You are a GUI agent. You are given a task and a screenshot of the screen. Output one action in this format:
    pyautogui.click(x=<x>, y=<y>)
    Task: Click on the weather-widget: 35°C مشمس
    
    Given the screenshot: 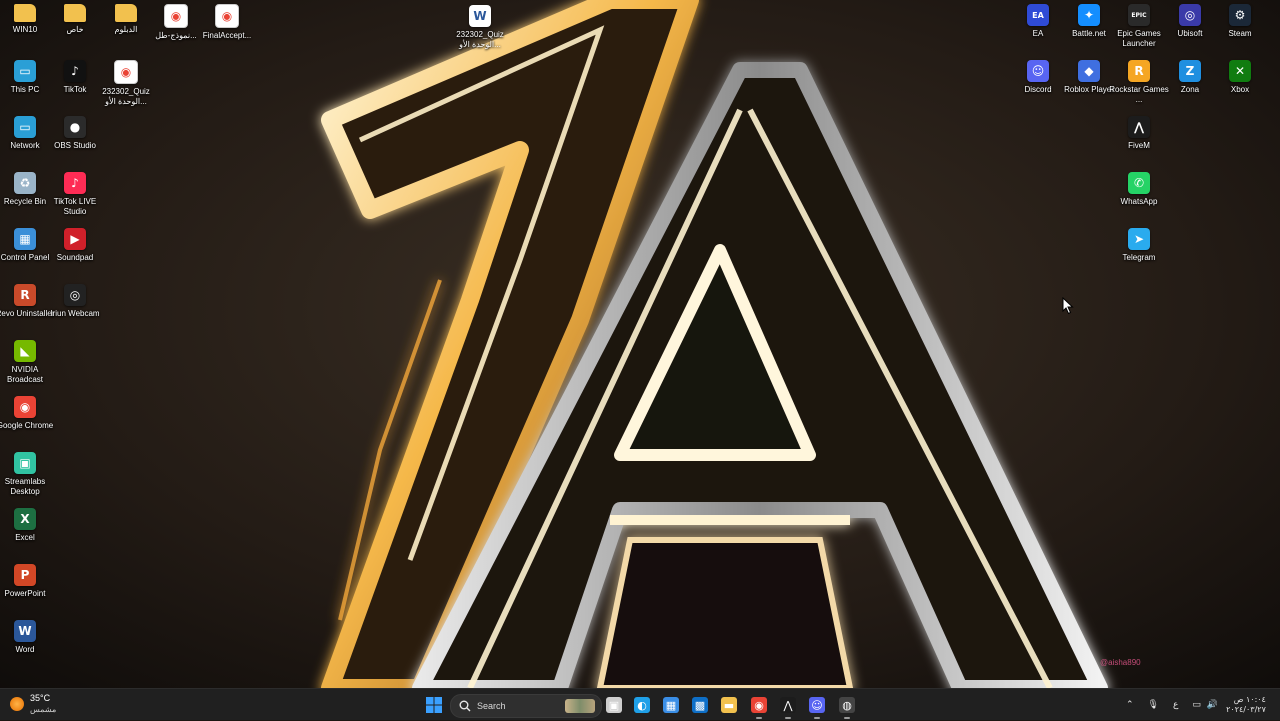 What is the action you would take?
    pyautogui.click(x=33, y=704)
    